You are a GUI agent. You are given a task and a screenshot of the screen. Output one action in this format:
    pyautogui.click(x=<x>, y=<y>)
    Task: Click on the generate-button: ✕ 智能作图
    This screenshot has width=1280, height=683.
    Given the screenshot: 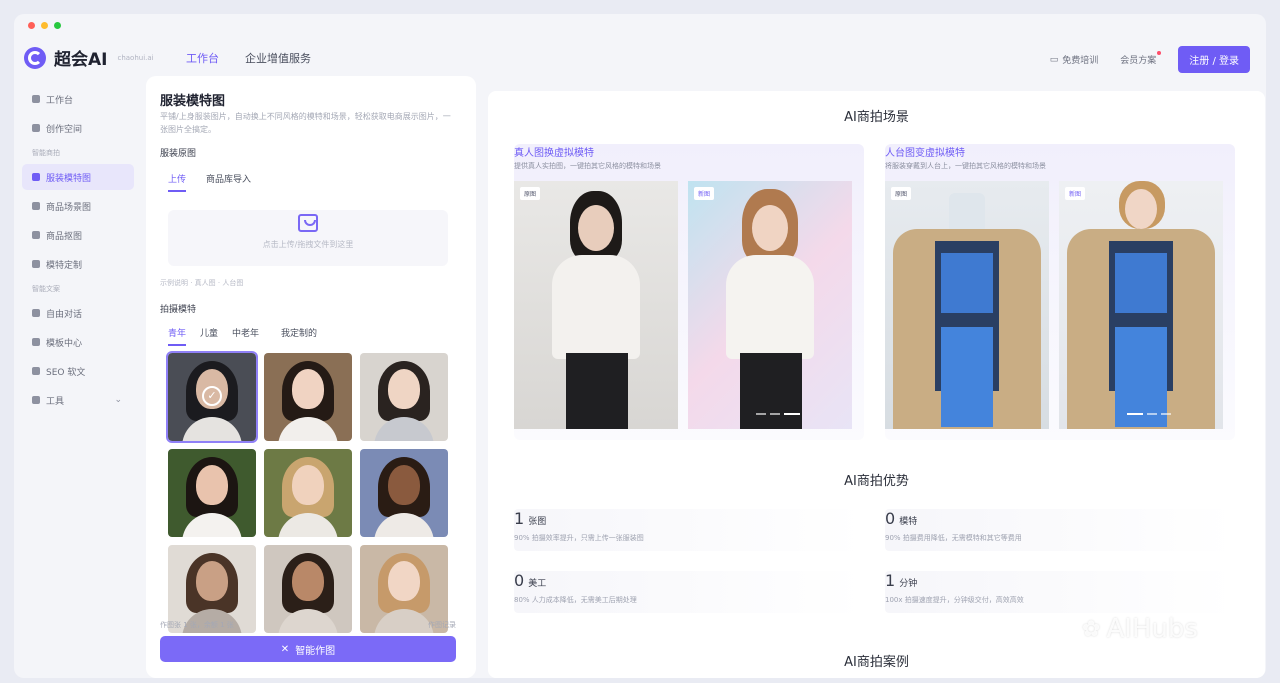 What is the action you would take?
    pyautogui.click(x=308, y=649)
    